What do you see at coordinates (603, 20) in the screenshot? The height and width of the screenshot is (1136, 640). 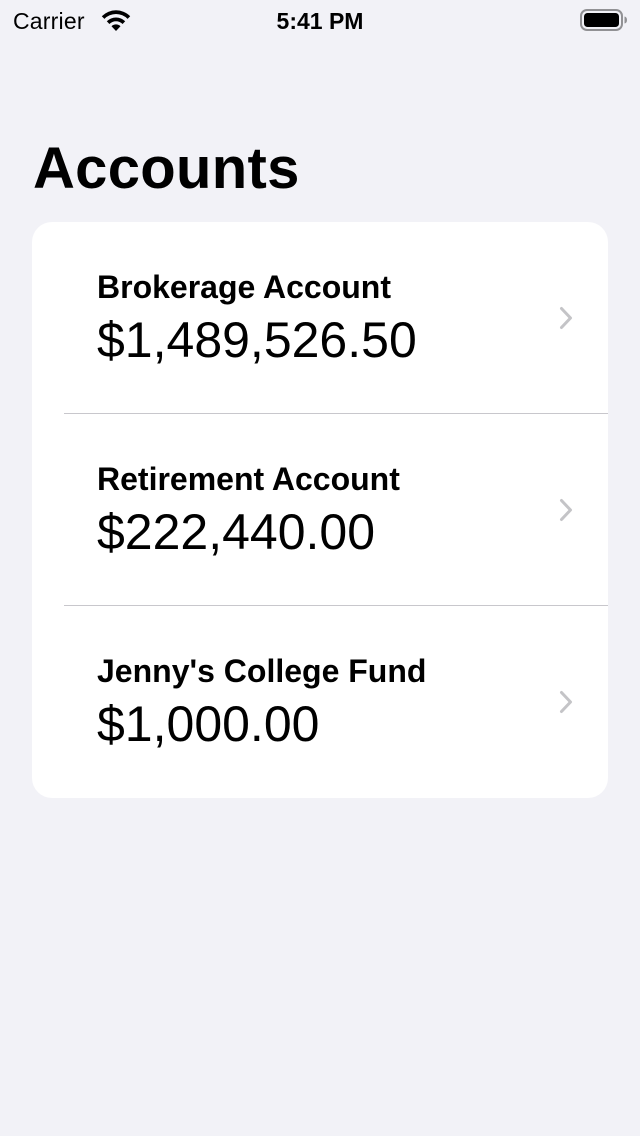 I see `battery-icon` at bounding box center [603, 20].